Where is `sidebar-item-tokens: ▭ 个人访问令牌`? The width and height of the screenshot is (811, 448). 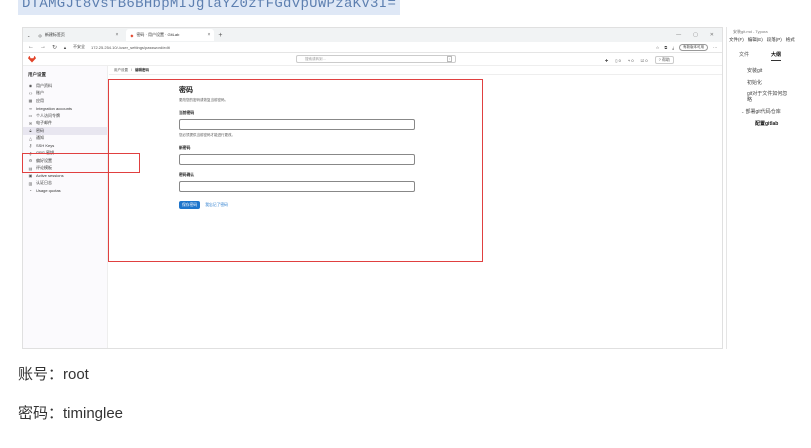 sidebar-item-tokens: ▭ 个人访问令牌 is located at coordinates (65, 116).